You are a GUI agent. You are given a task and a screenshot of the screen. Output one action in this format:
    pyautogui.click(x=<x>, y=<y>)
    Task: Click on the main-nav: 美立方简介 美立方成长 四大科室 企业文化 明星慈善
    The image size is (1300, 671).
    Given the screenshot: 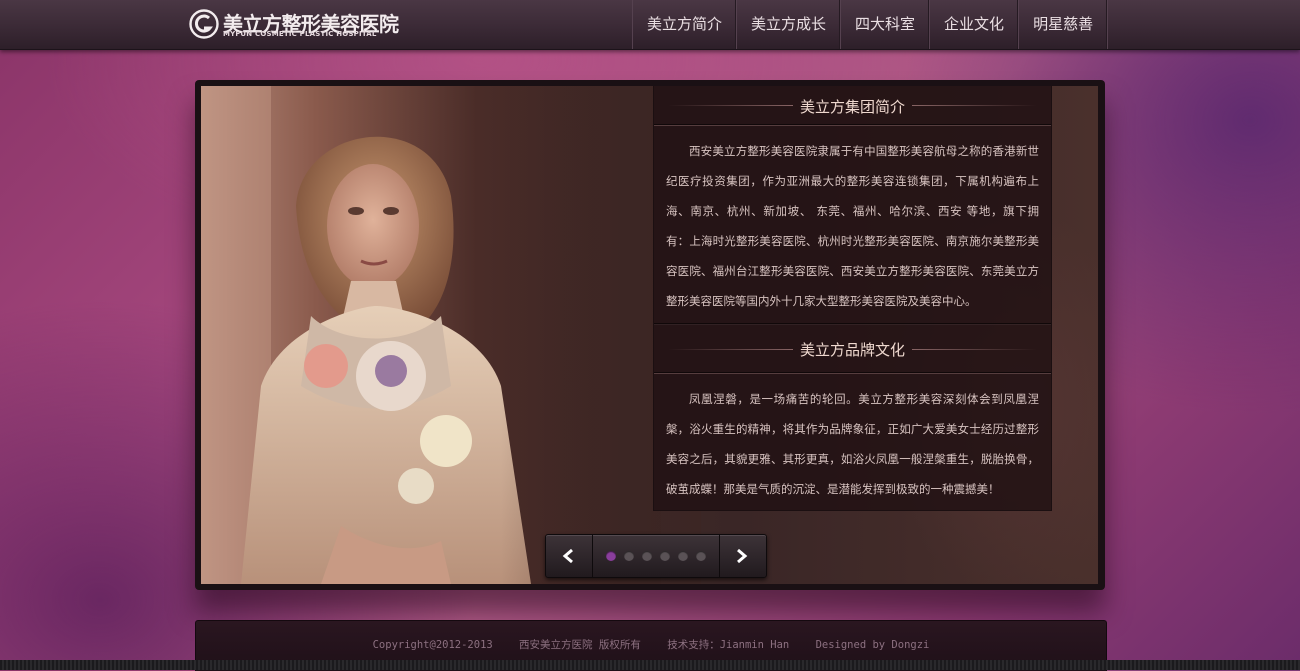 What is the action you would take?
    pyautogui.click(x=870, y=24)
    